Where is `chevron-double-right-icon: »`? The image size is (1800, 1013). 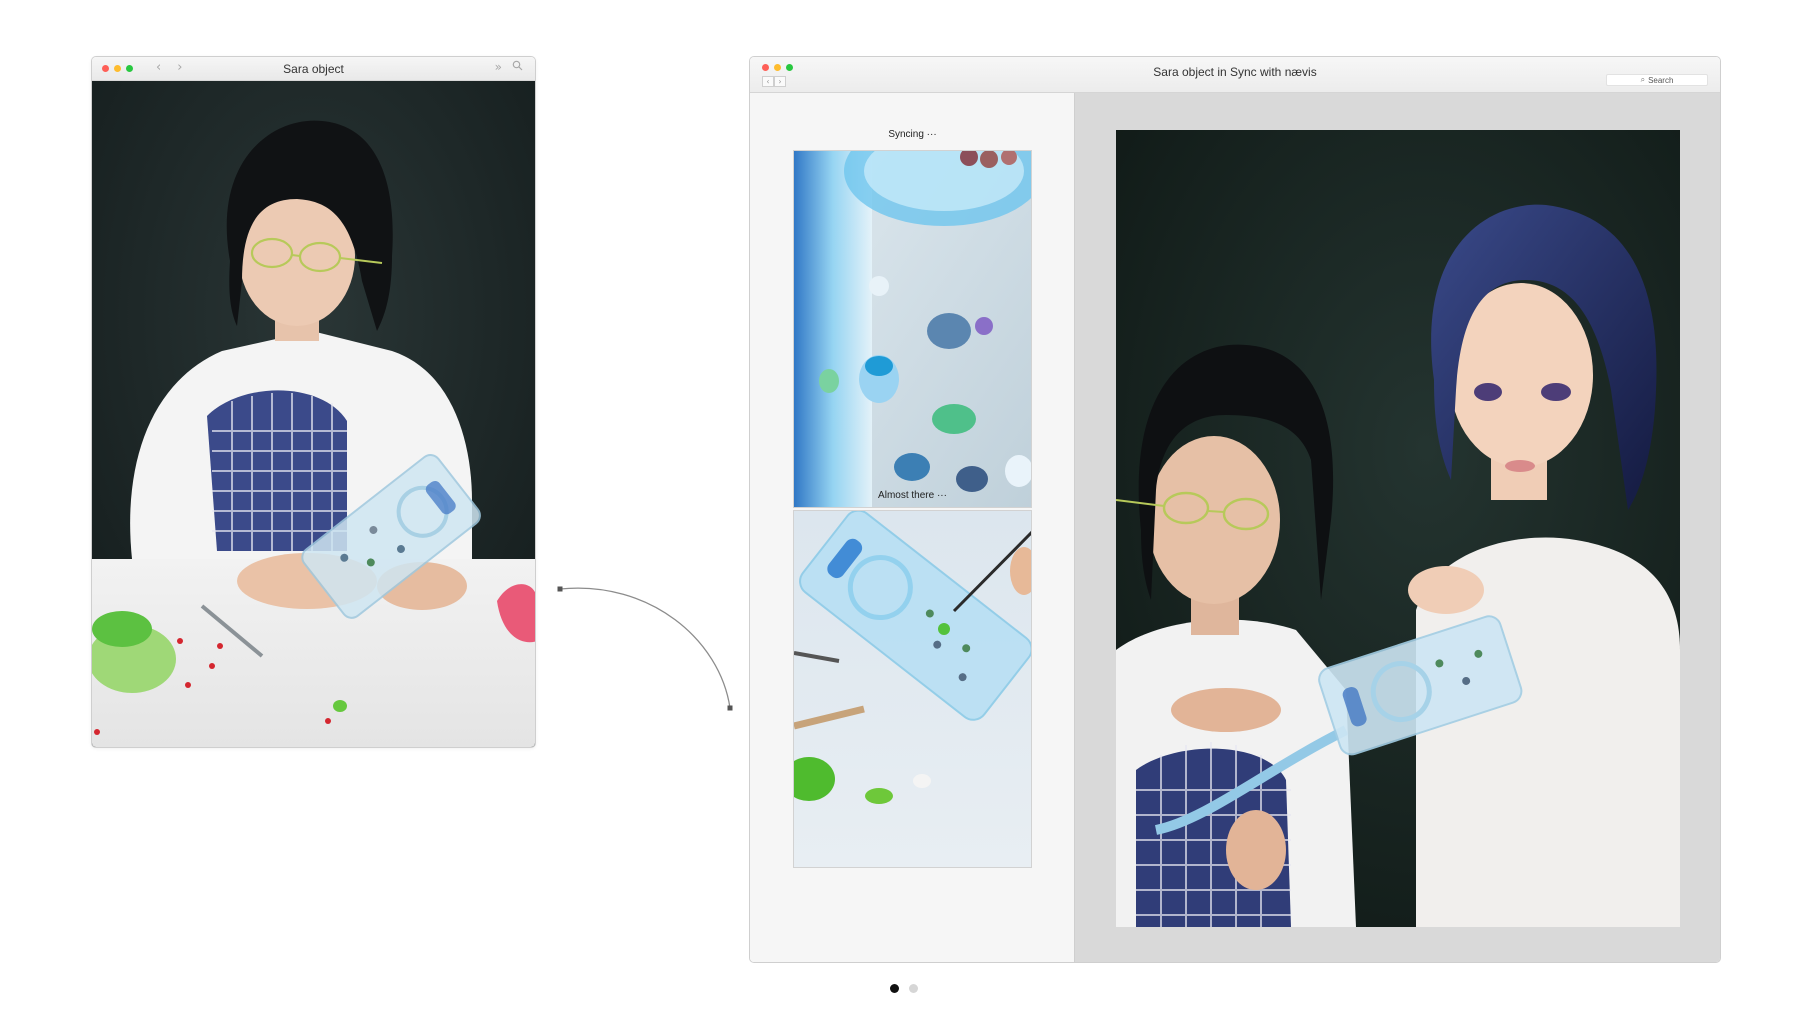
chevron-double-right-icon: » is located at coordinates (498, 67).